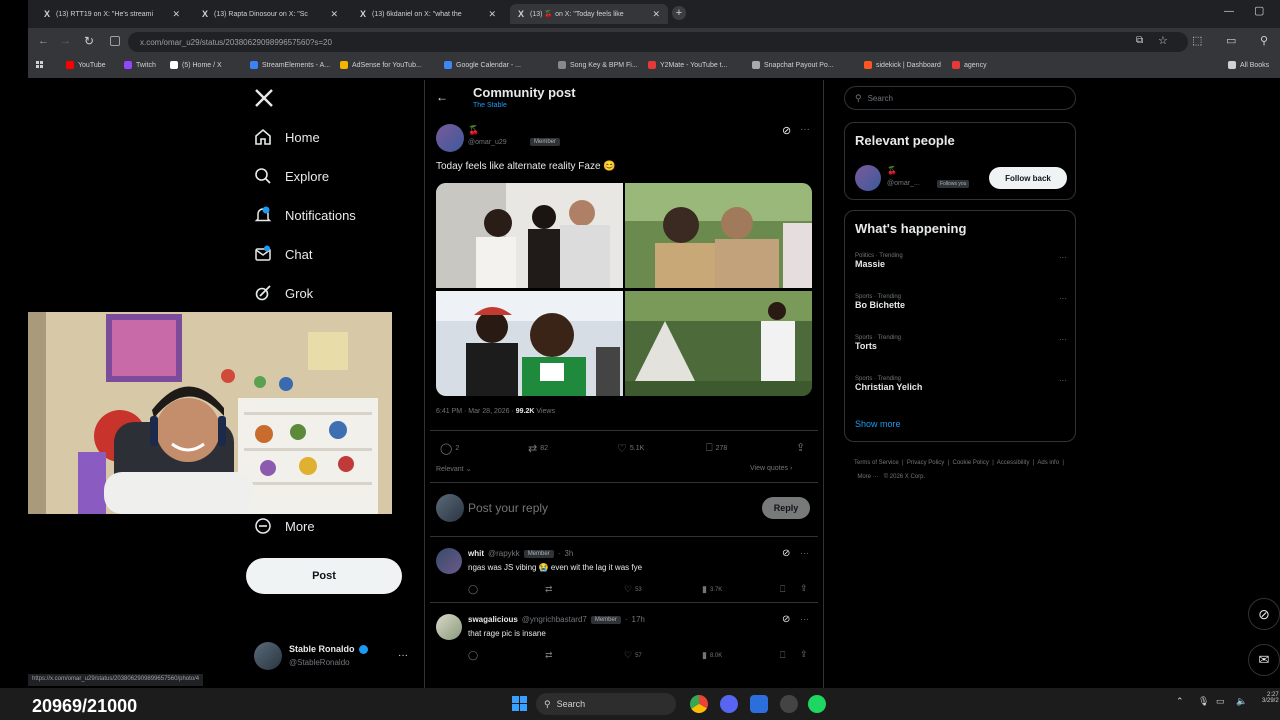 The height and width of the screenshot is (720, 1280). Describe the element at coordinates (554, 619) in the screenshot. I see `reply-author-handle: @yngrichbastard7` at that location.